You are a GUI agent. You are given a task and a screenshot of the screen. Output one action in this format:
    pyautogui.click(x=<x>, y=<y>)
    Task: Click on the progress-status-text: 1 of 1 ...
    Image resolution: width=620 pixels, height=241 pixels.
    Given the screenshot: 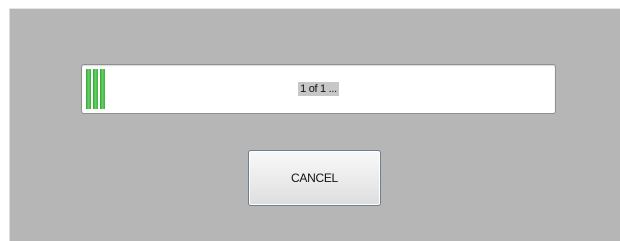 What is the action you would take?
    pyautogui.click(x=318, y=89)
    